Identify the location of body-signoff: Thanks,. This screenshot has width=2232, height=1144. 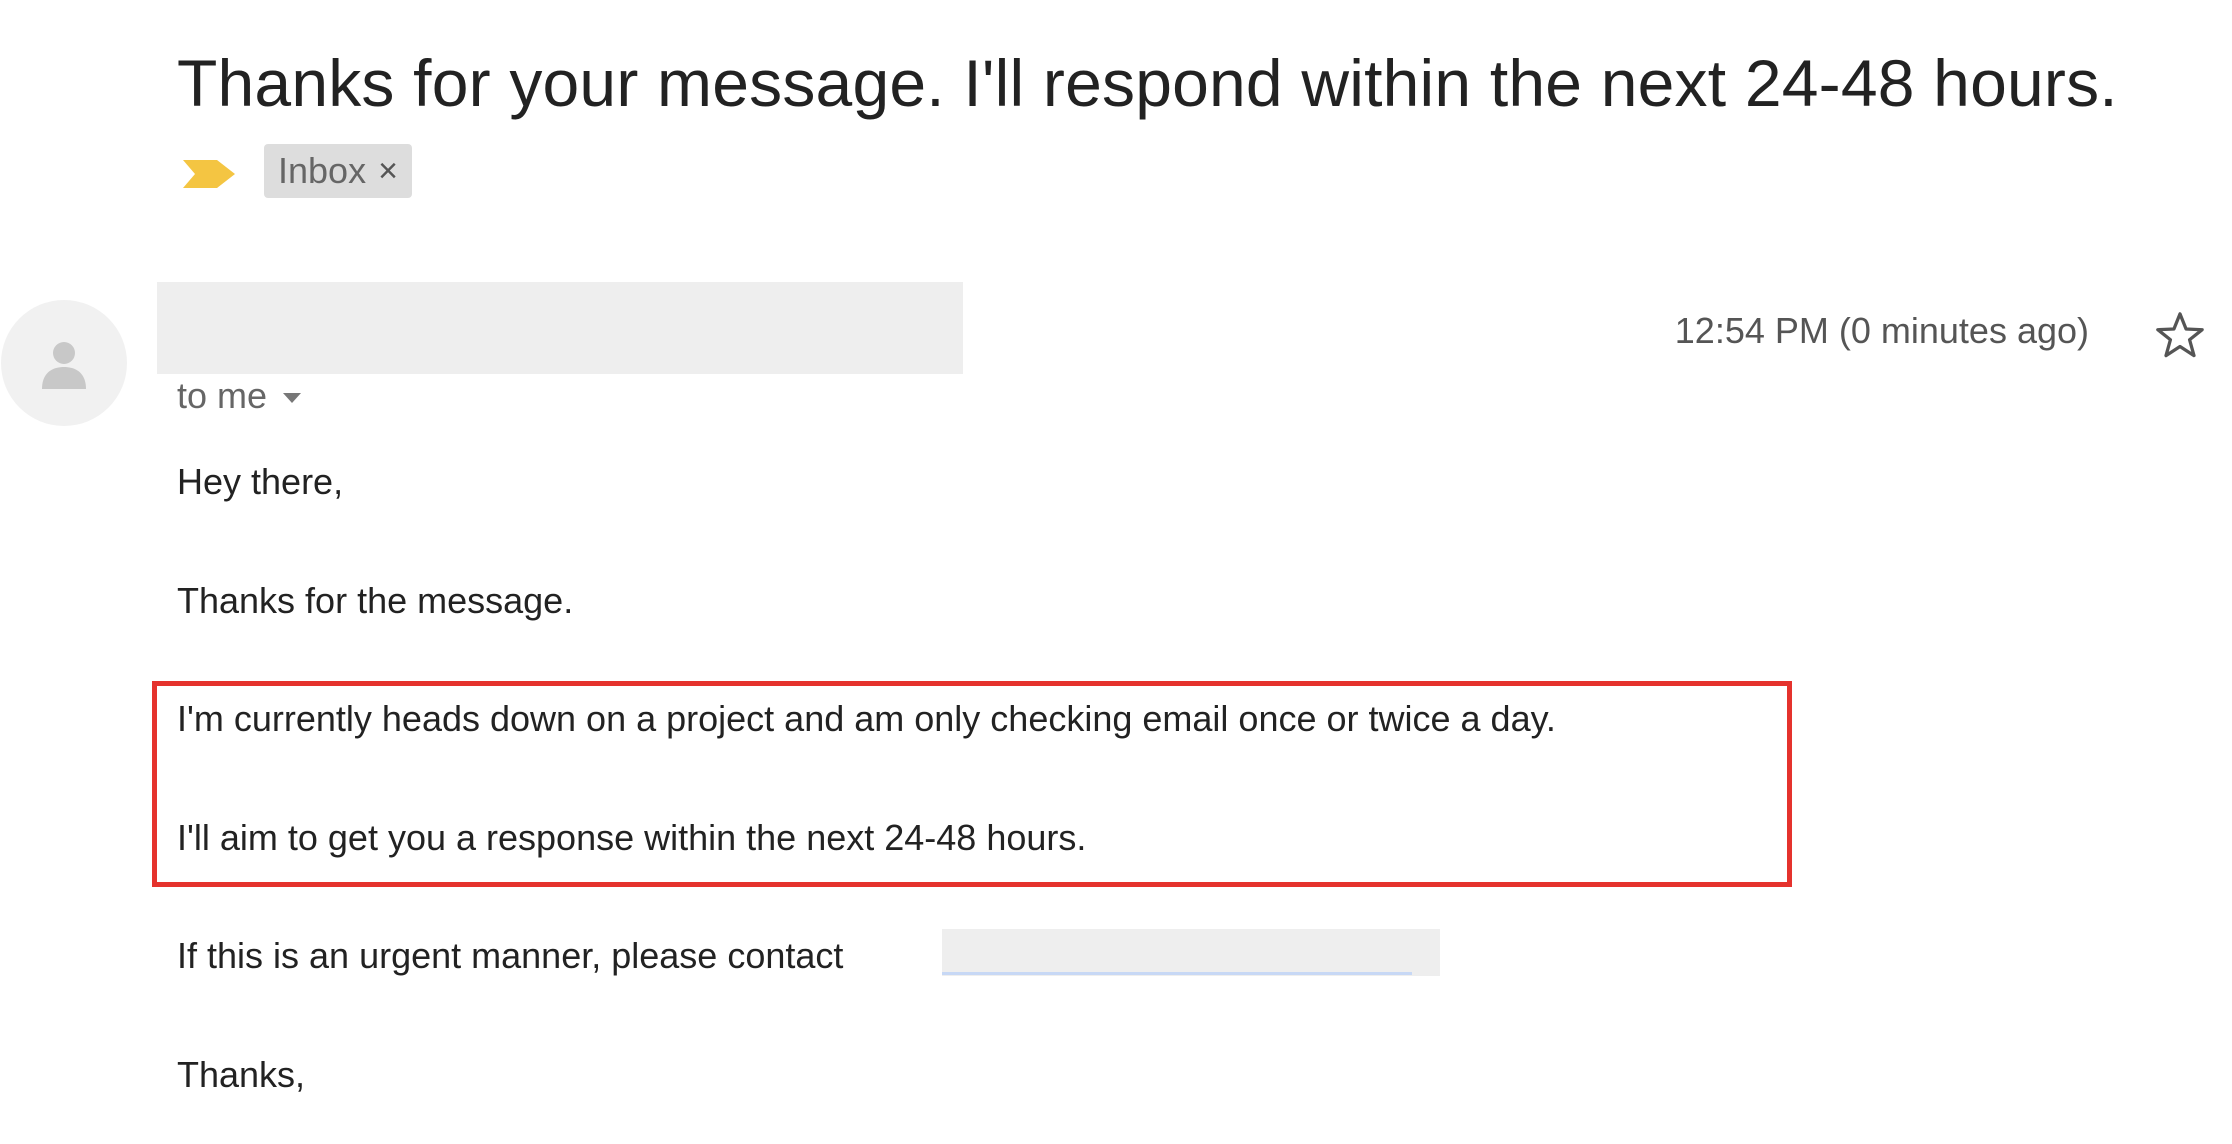
(241, 1074).